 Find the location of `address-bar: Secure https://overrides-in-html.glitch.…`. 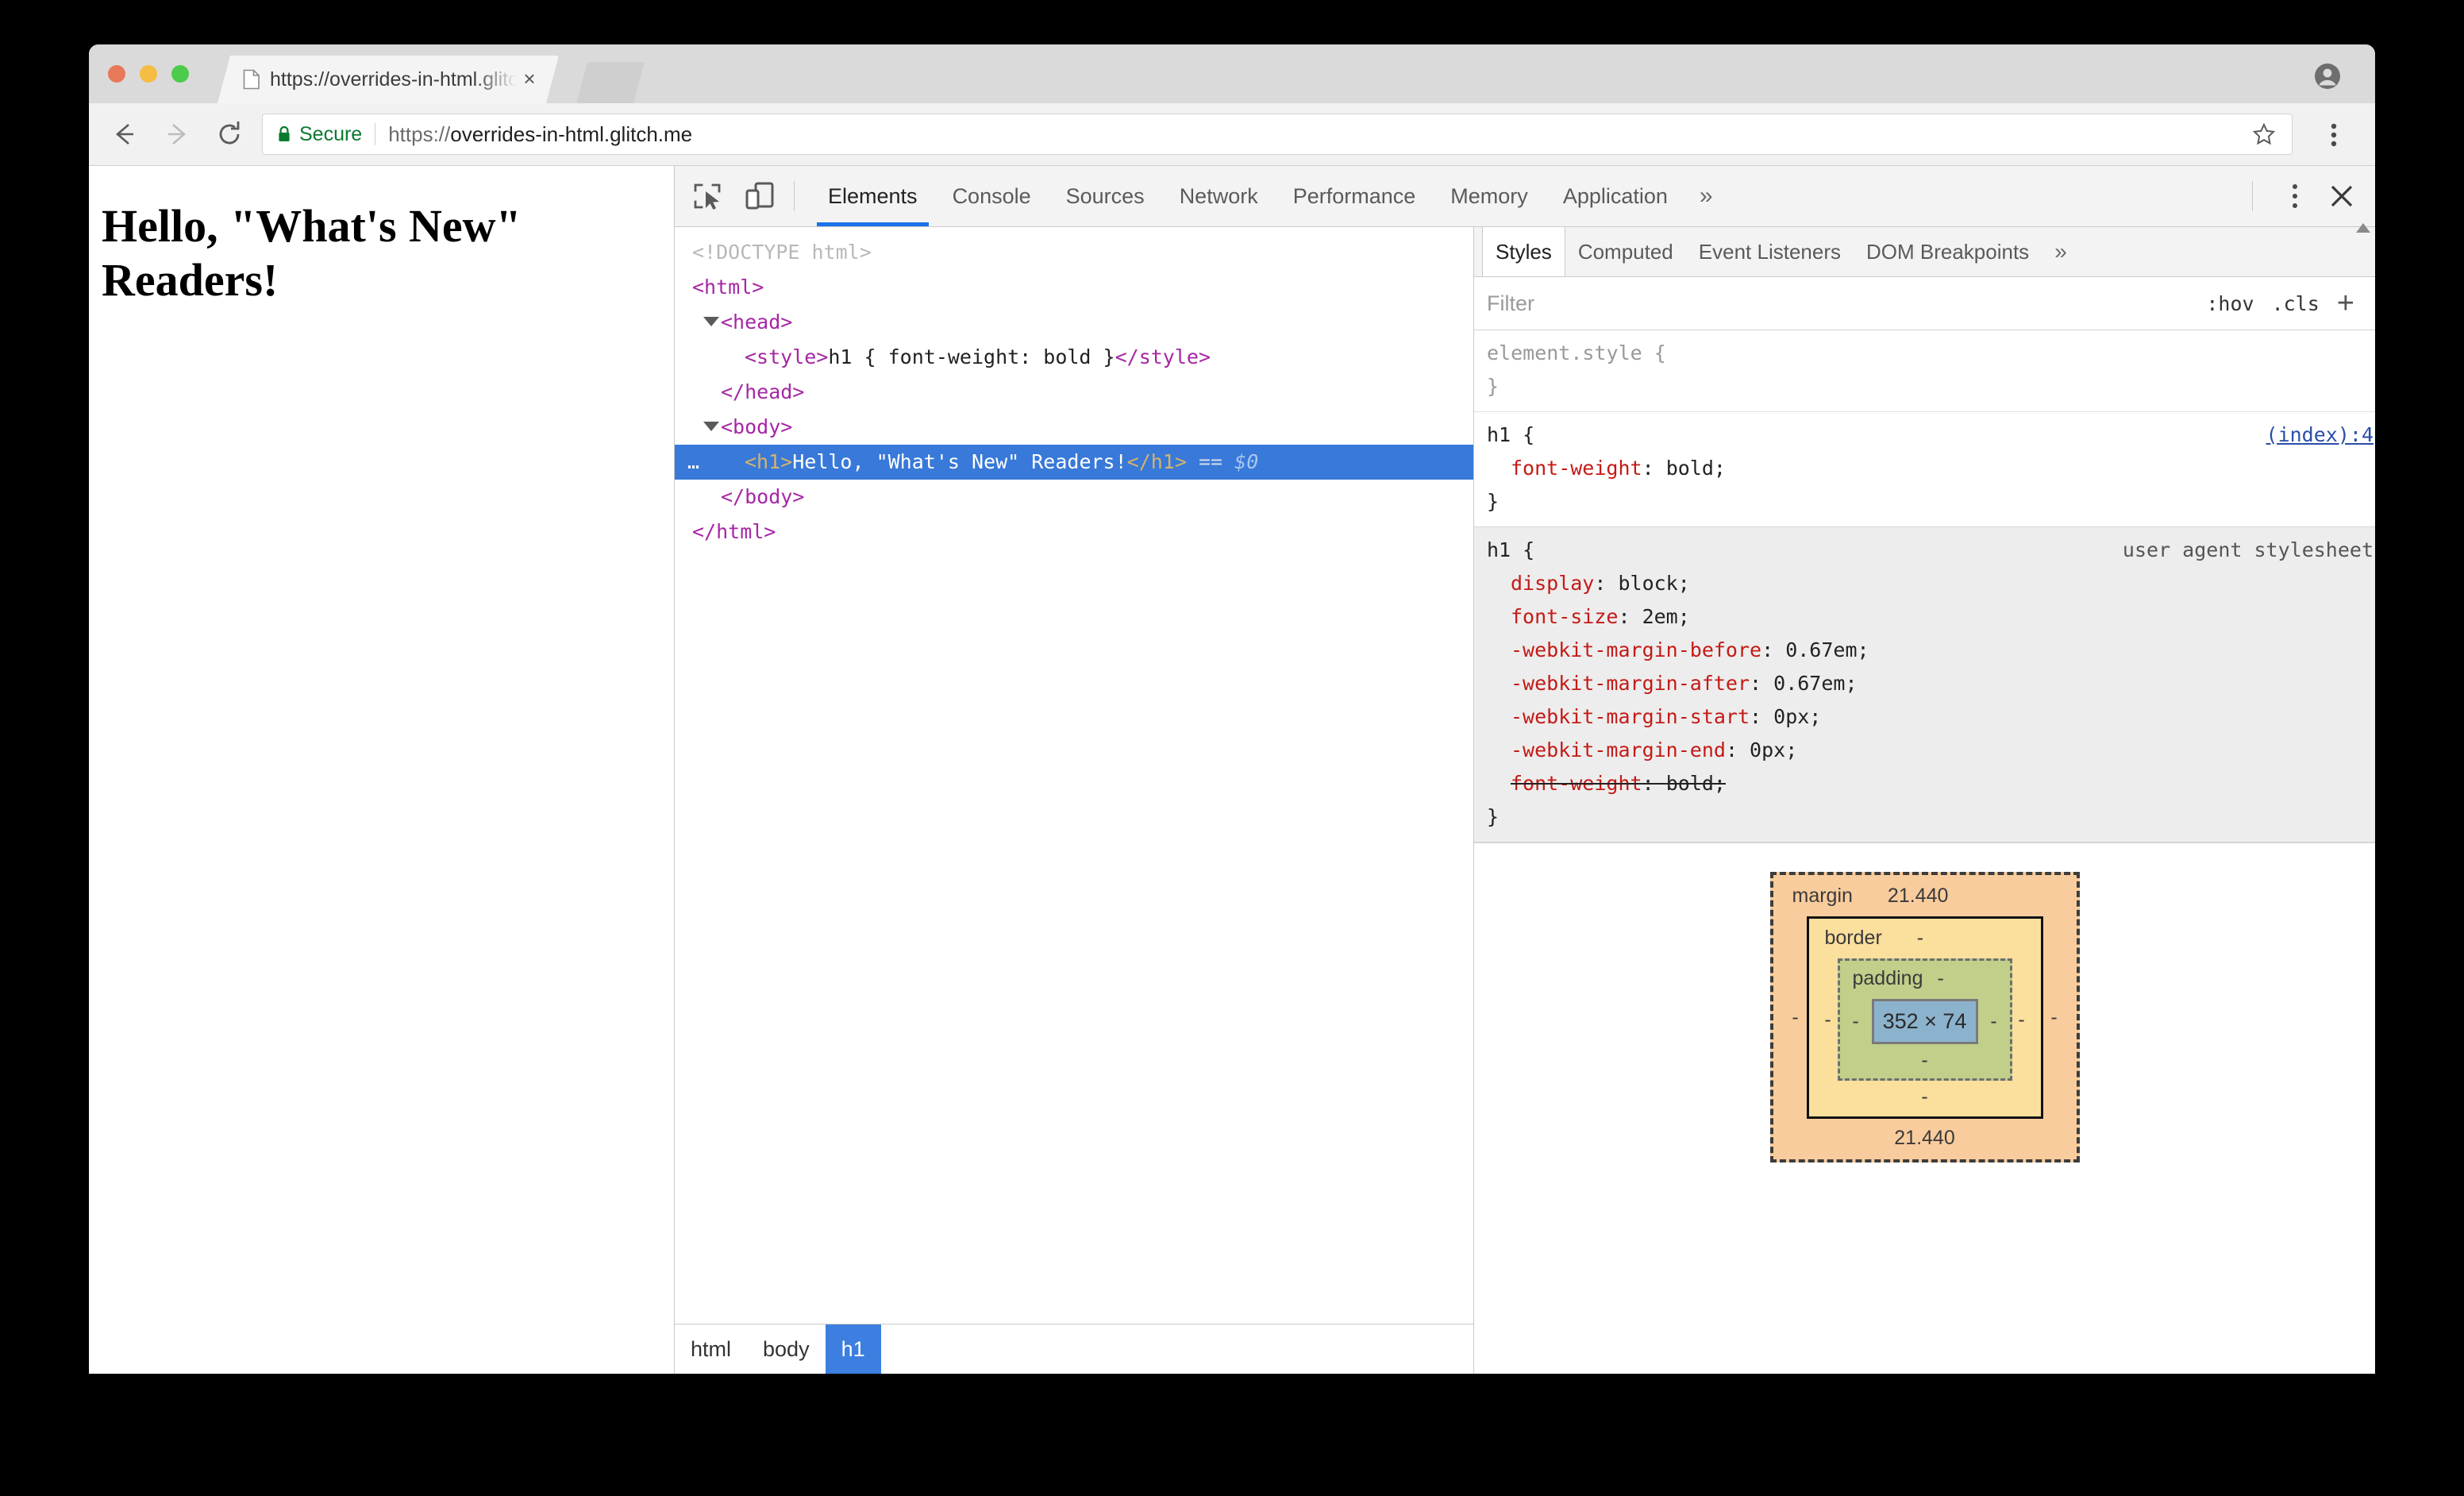

address-bar: Secure https://overrides-in-html.glitch.… is located at coordinates (1277, 134).